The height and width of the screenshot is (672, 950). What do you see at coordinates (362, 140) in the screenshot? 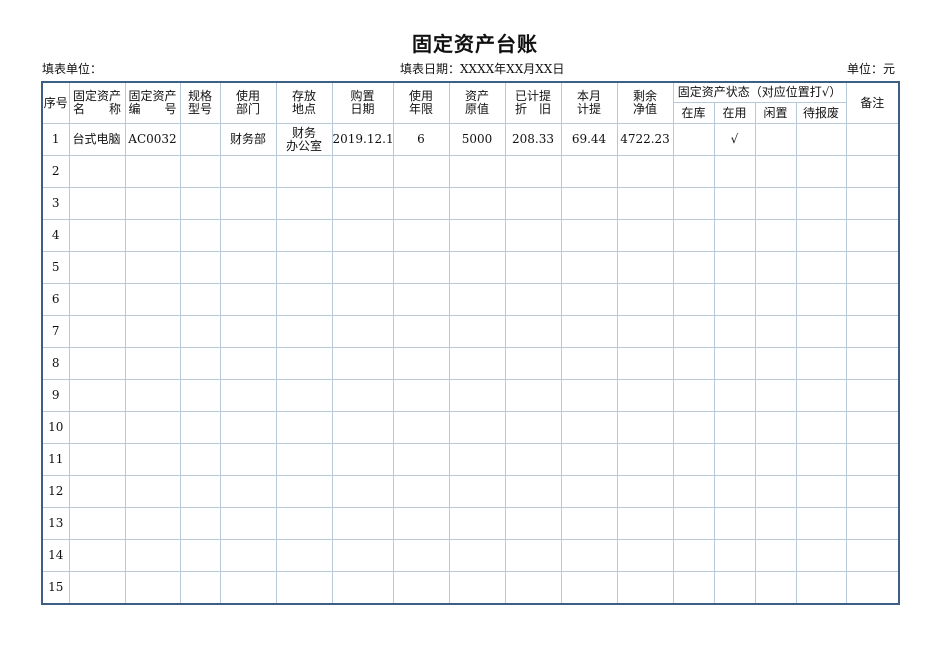
I see `cell-purchase-date: 2019.12.1` at bounding box center [362, 140].